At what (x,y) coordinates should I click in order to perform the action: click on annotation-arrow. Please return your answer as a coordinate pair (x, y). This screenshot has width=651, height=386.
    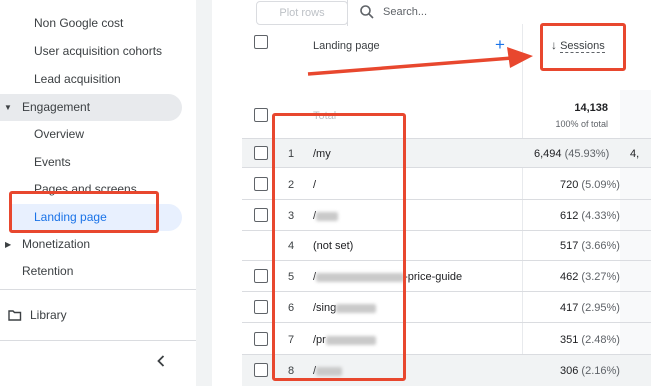
    Looking at the image, I should click on (420, 61).